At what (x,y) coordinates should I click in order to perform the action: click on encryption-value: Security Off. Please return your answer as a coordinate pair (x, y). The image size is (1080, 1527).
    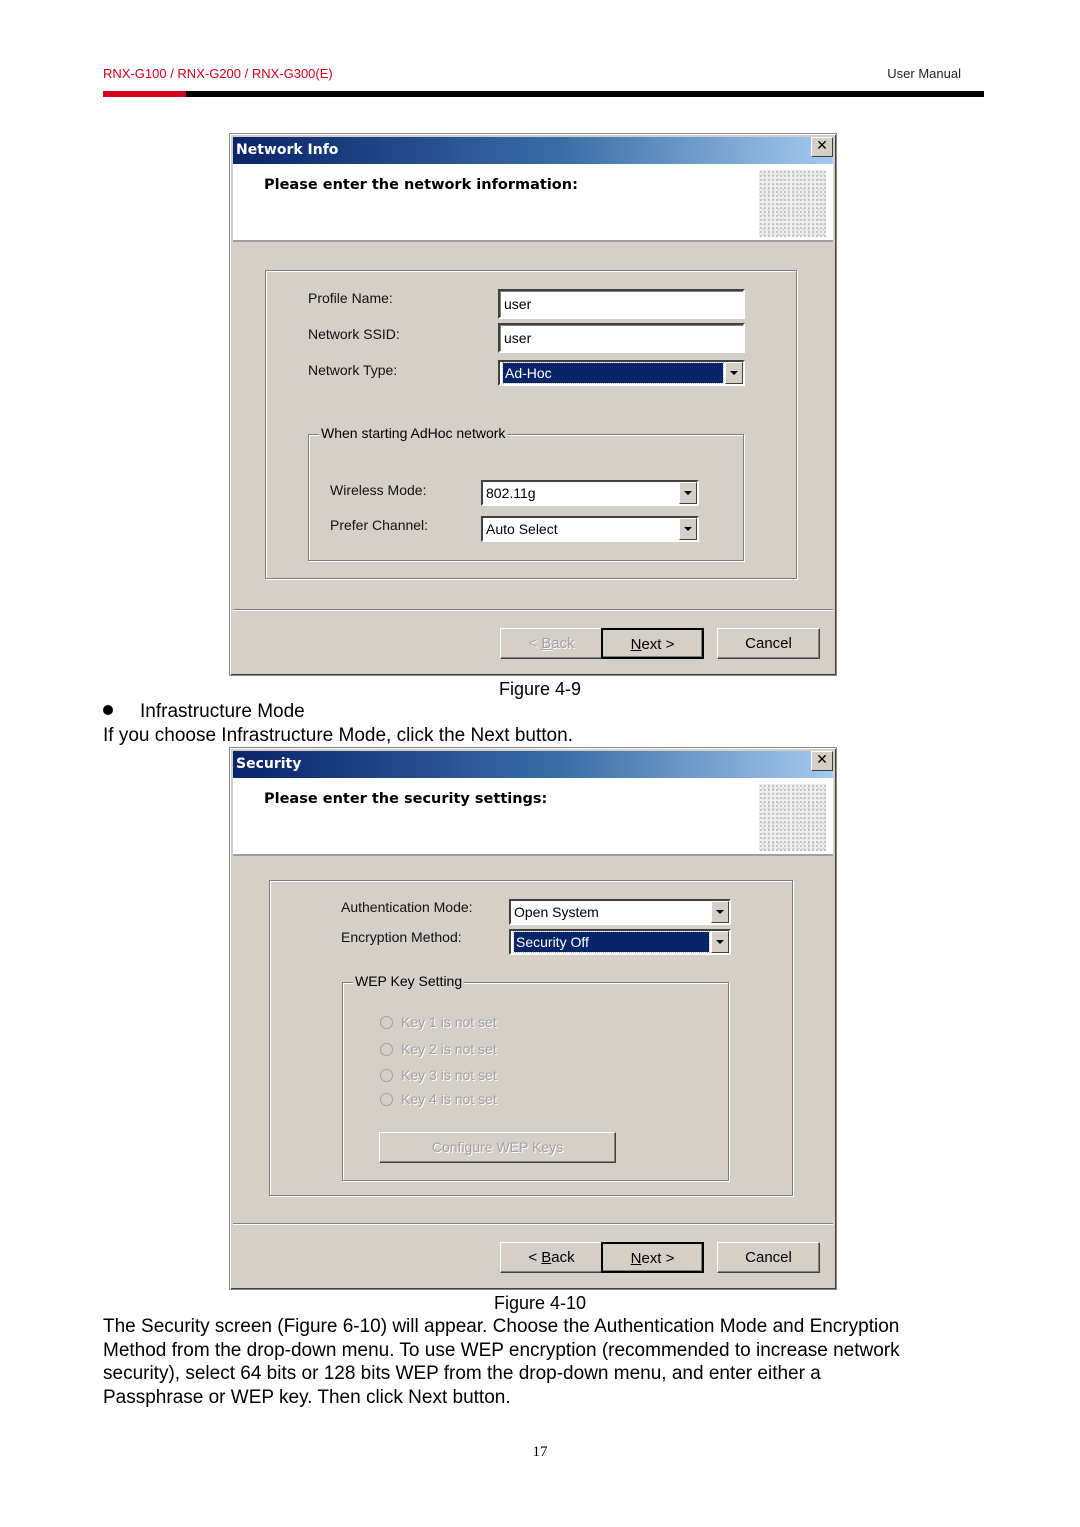
    Looking at the image, I should click on (611, 942).